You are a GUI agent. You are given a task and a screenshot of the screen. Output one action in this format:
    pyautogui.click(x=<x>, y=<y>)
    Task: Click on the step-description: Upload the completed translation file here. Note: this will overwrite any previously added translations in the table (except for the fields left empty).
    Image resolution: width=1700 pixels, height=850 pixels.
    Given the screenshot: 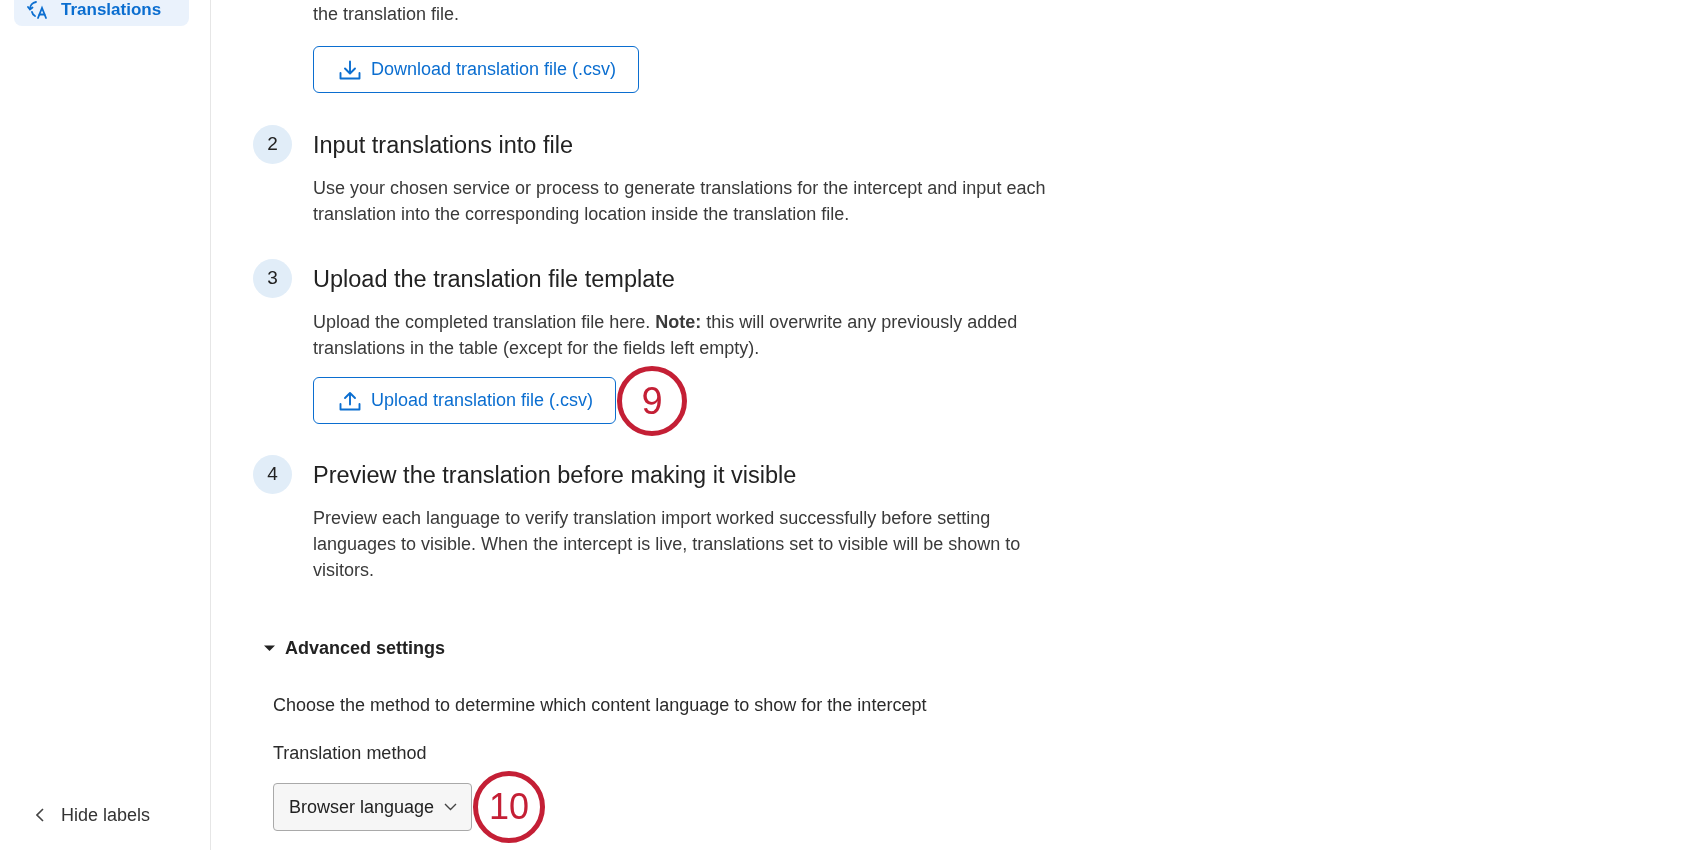 What is the action you would take?
    pyautogui.click(x=666, y=335)
    